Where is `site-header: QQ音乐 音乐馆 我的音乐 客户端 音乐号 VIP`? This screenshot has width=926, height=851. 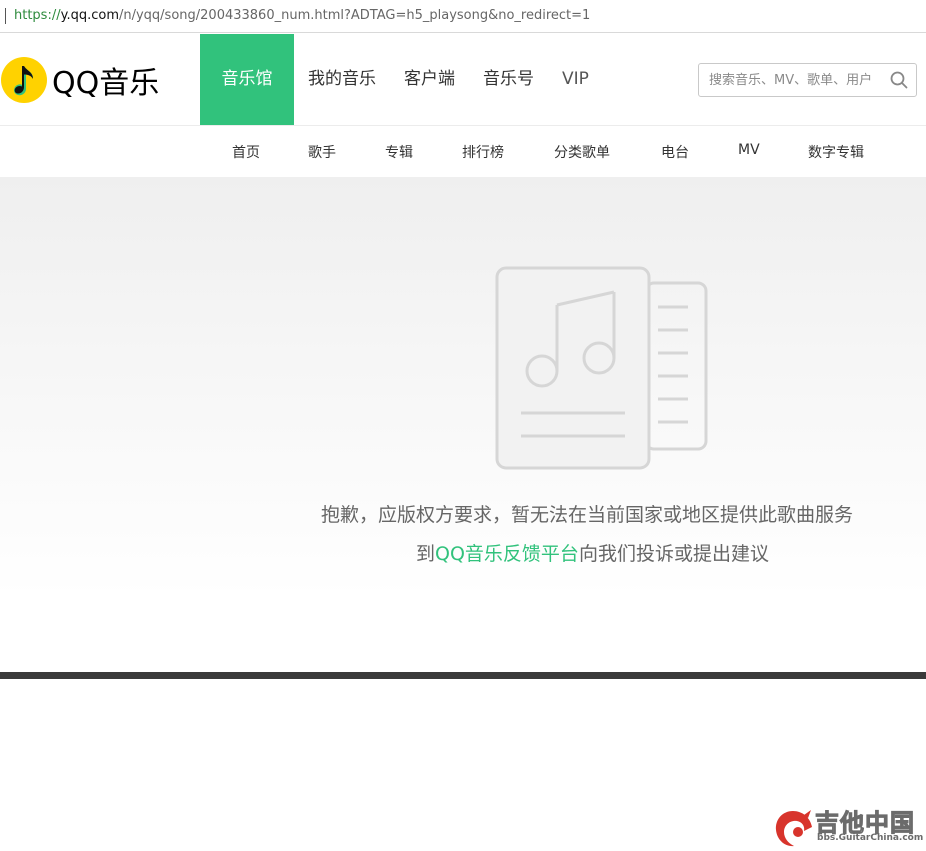 site-header: QQ音乐 音乐馆 我的音乐 客户端 音乐号 VIP is located at coordinates (463, 79).